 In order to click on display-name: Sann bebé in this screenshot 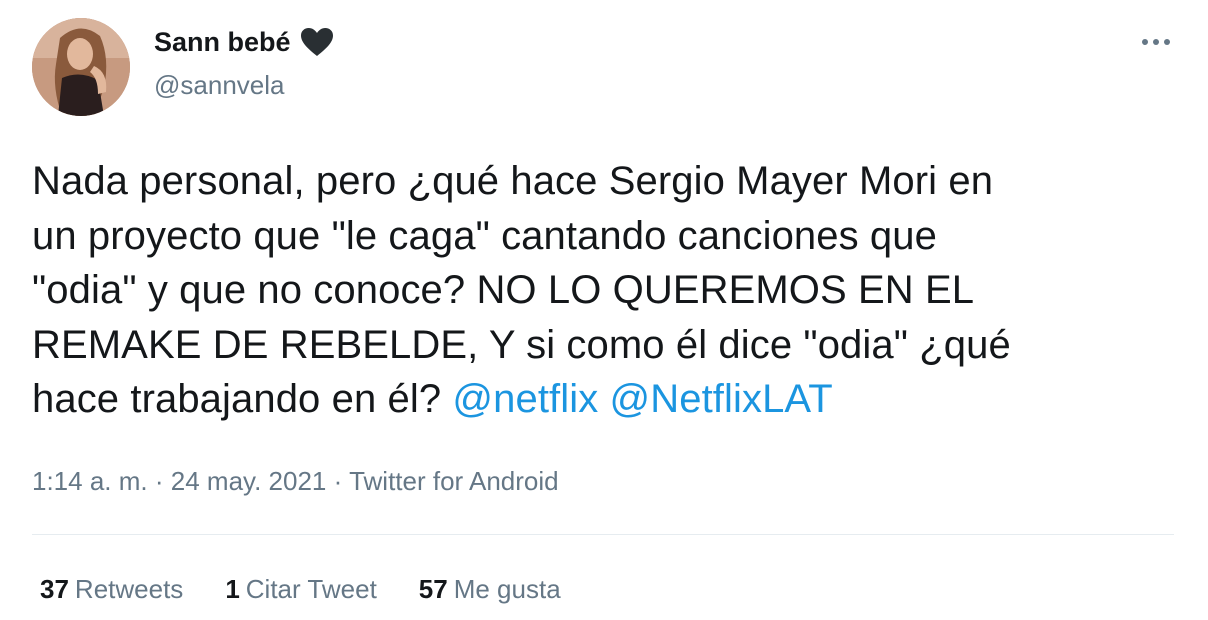, I will do `click(244, 42)`.